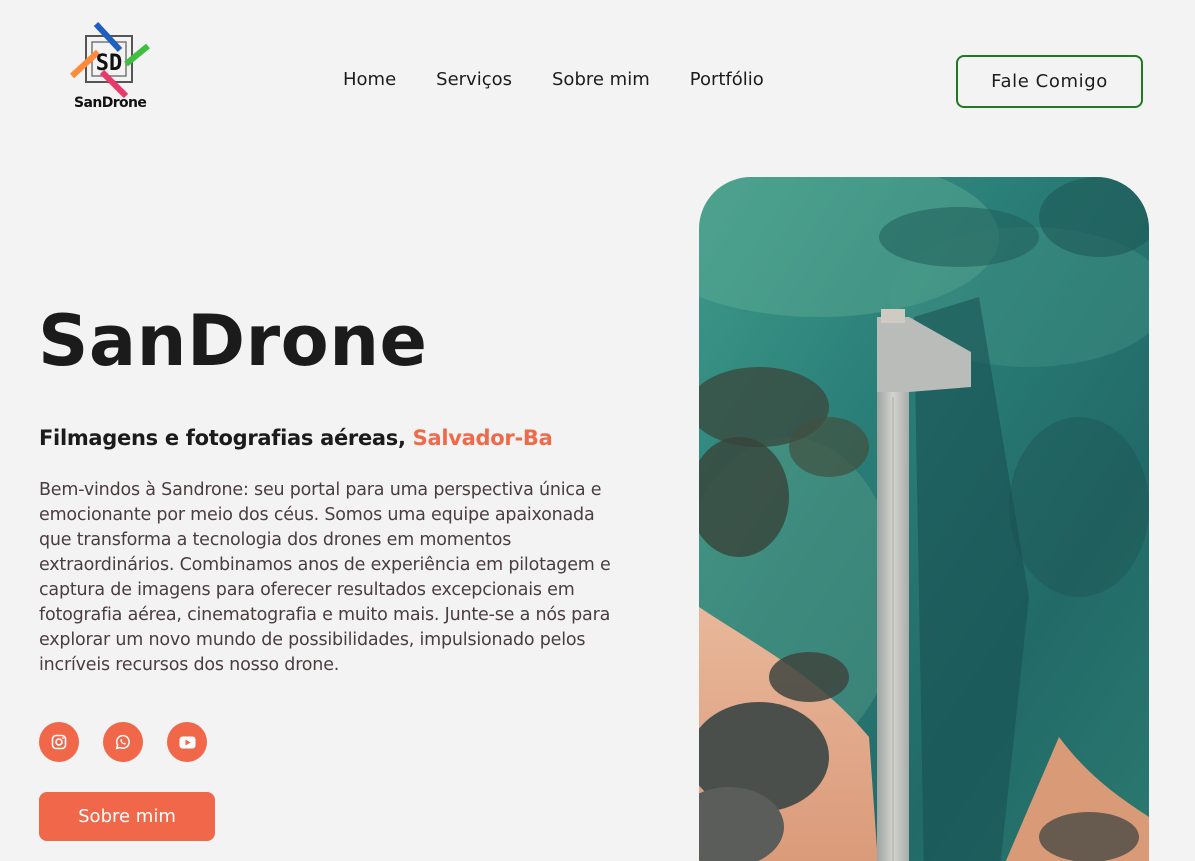 This screenshot has width=1195, height=861. I want to click on hero-title: SanDrone, so click(233, 341).